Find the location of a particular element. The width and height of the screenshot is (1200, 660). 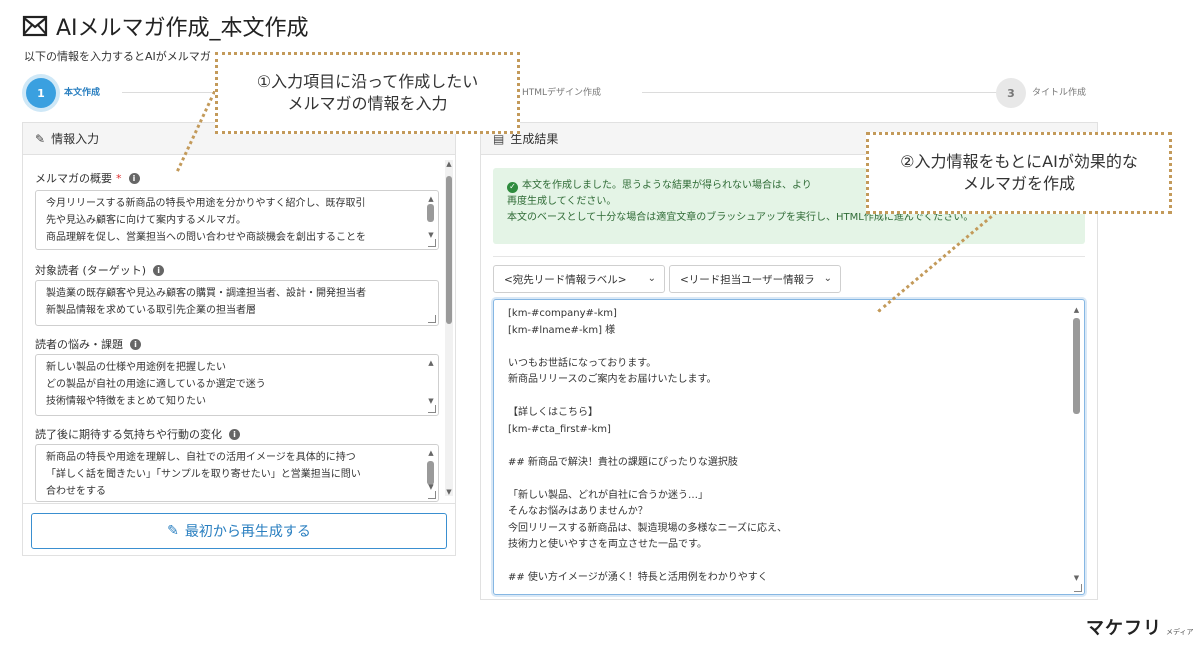

step-2-label: HTMLデザイン作成 is located at coordinates (561, 91).